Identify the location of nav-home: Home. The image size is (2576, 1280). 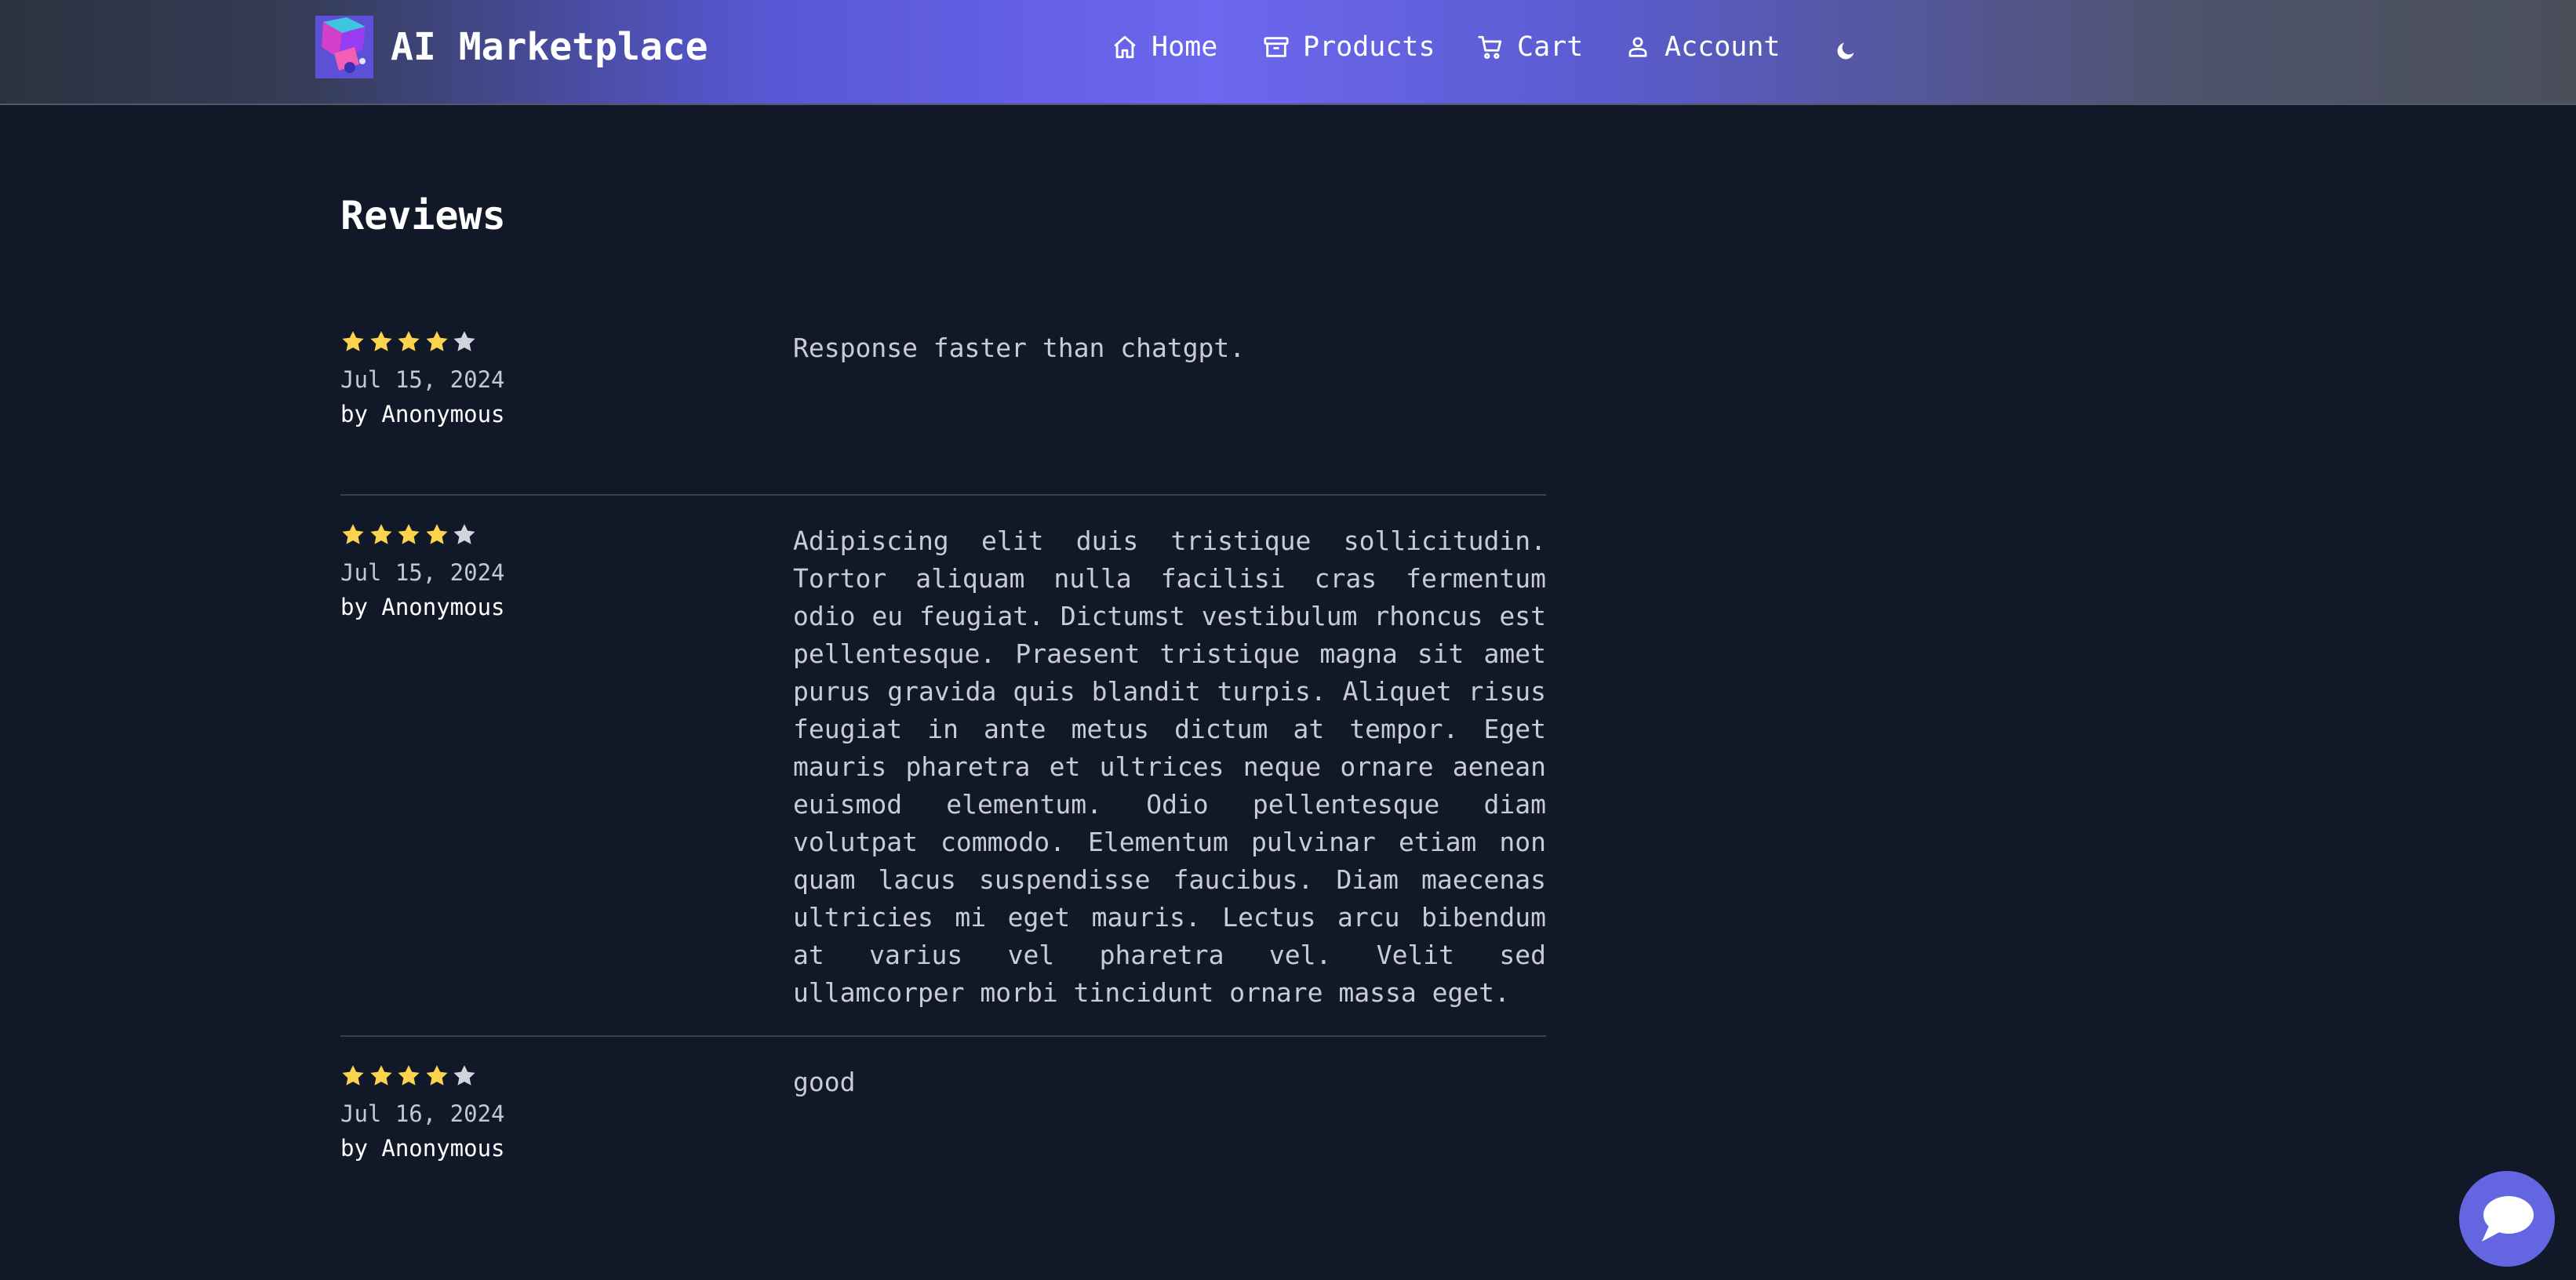
(1163, 47).